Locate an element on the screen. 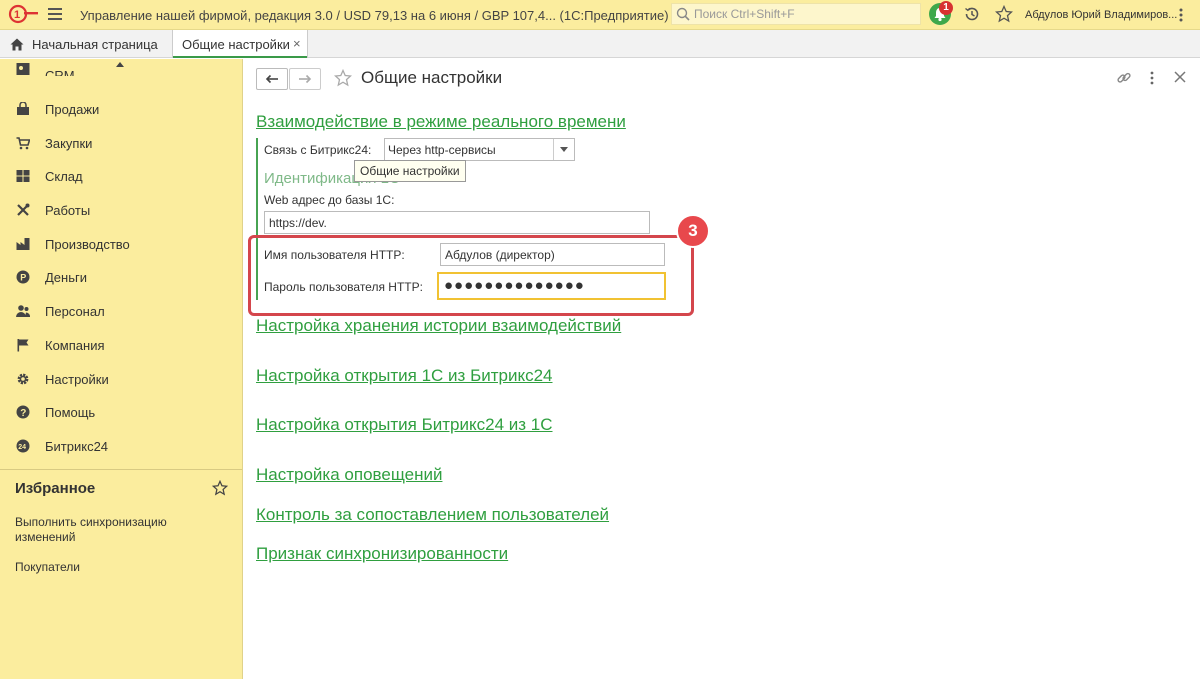 Image resolution: width=1200 pixels, height=679 pixels. sidebar-item-label: Продажи is located at coordinates (72, 109).